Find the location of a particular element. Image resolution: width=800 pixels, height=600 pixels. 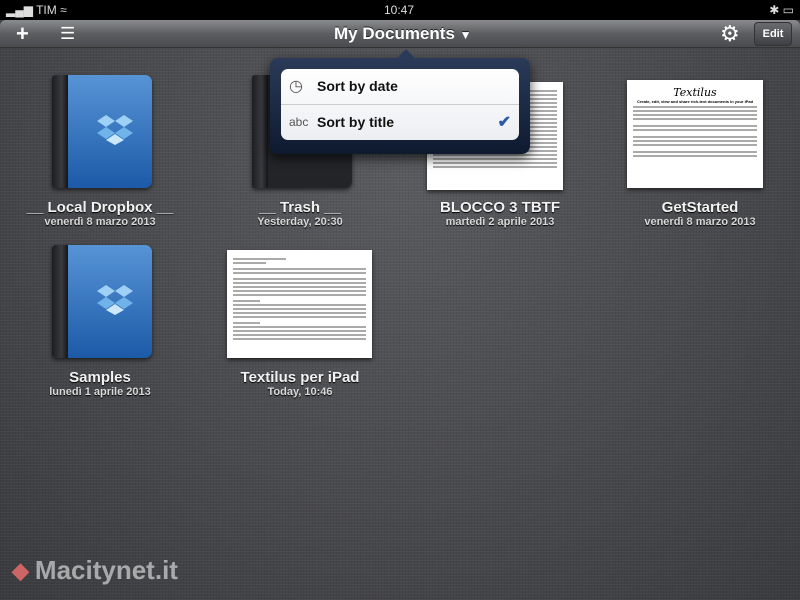

abc-icon: abc is located at coordinates (299, 122).